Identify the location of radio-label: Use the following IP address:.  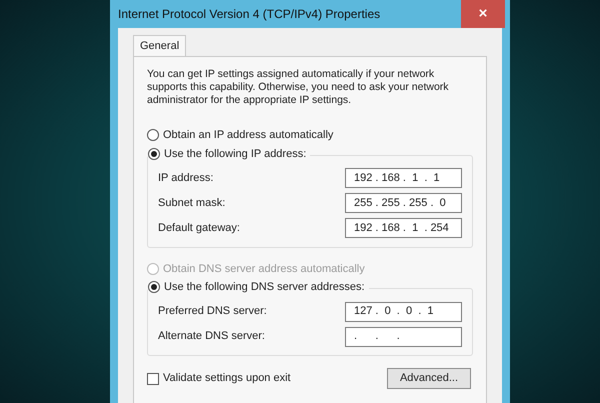
(235, 154).